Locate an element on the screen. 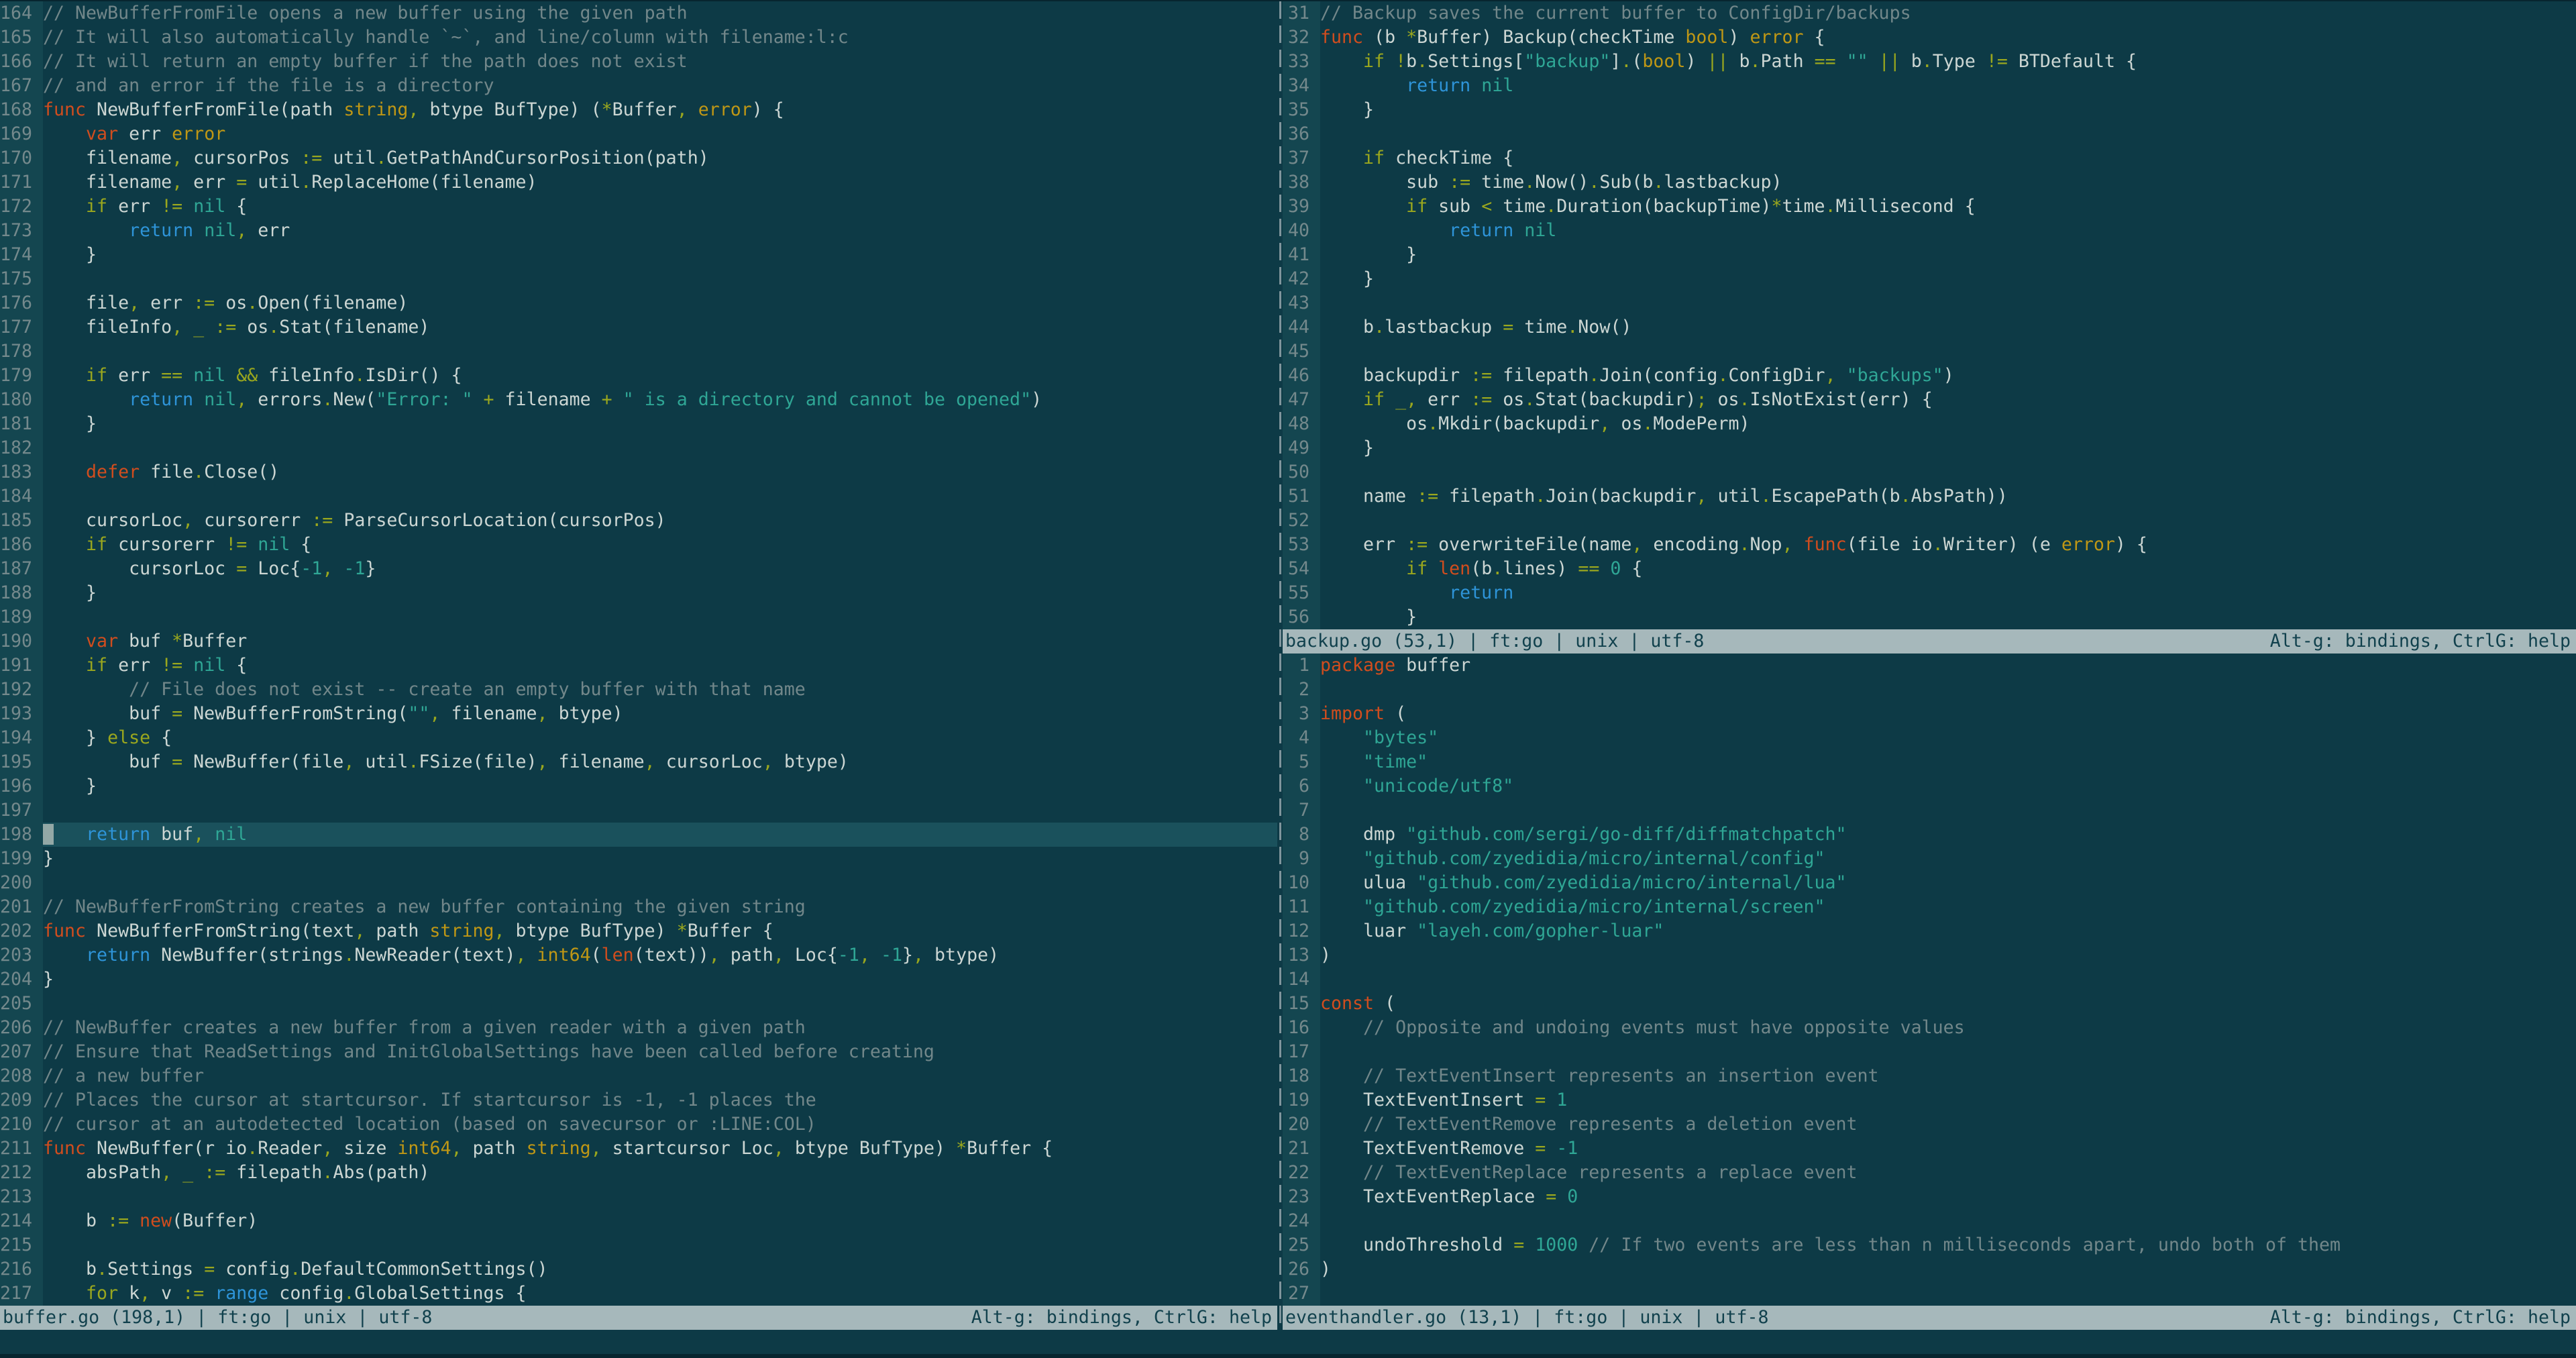 This screenshot has width=2576, height=1358. code-line: 198 return buf, nil is located at coordinates (638, 835).